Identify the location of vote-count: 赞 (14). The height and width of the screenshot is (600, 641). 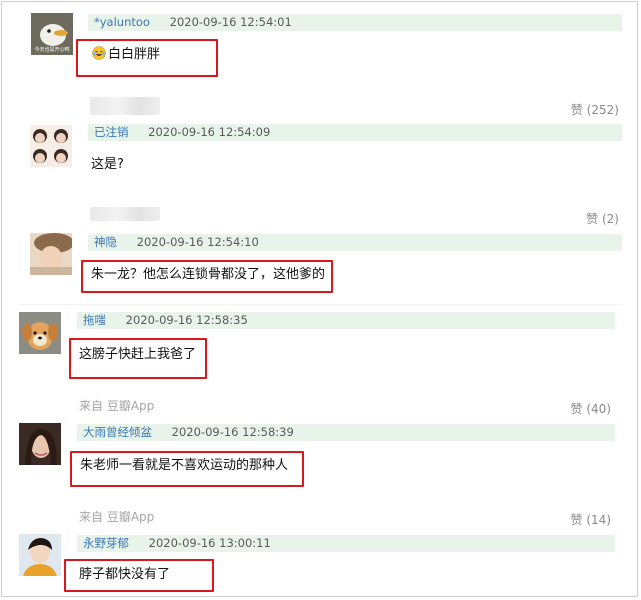
(591, 519).